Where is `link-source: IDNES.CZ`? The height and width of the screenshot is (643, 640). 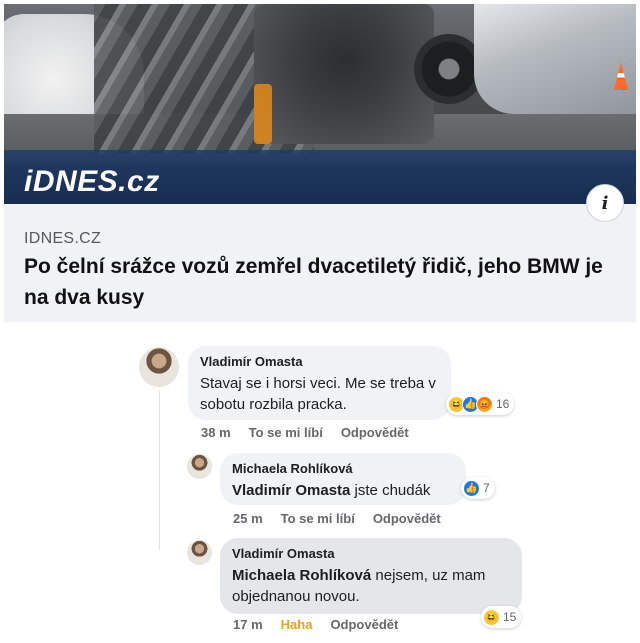 link-source: IDNES.CZ is located at coordinates (63, 238).